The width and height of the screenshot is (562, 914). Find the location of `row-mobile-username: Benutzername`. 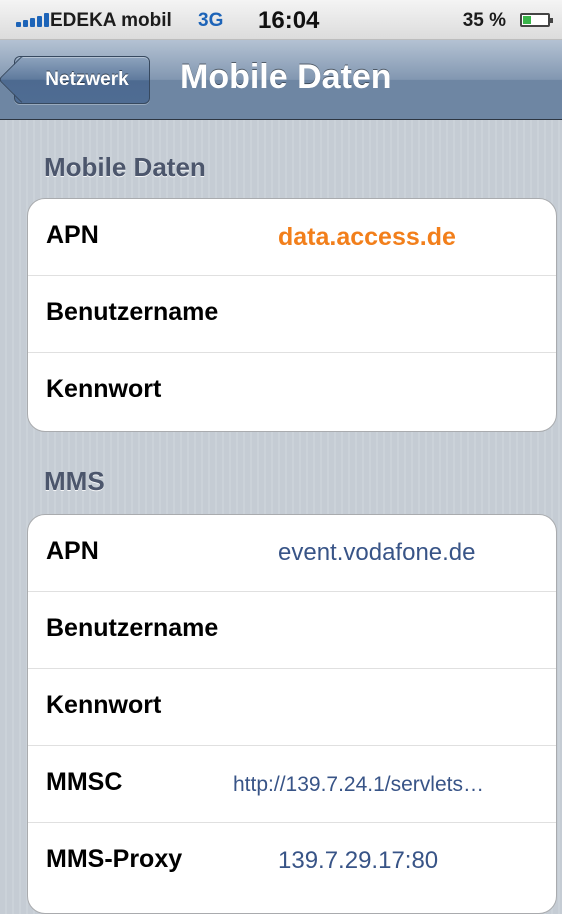

row-mobile-username: Benutzername is located at coordinates (292, 314).